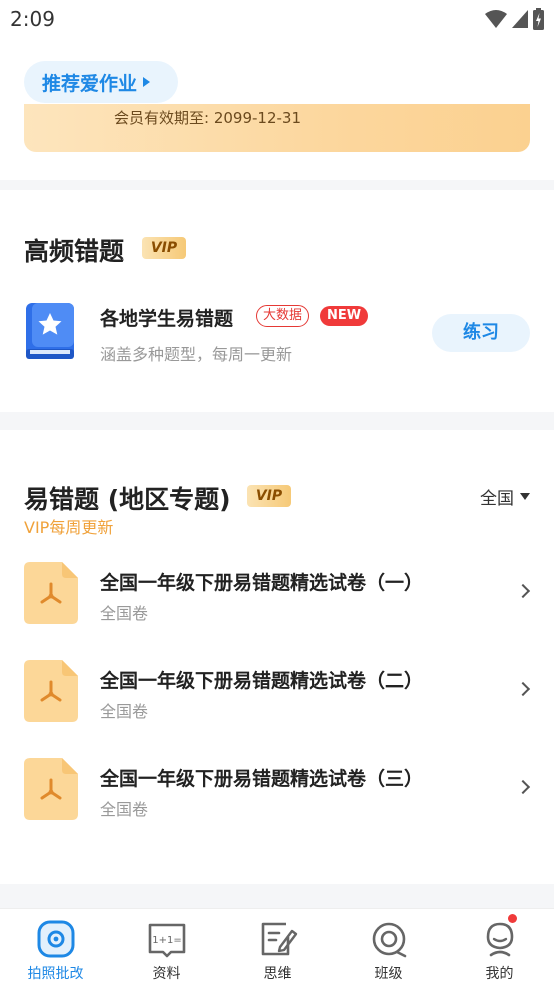  I want to click on recommend-label: 推荐爱作业, so click(90, 83).